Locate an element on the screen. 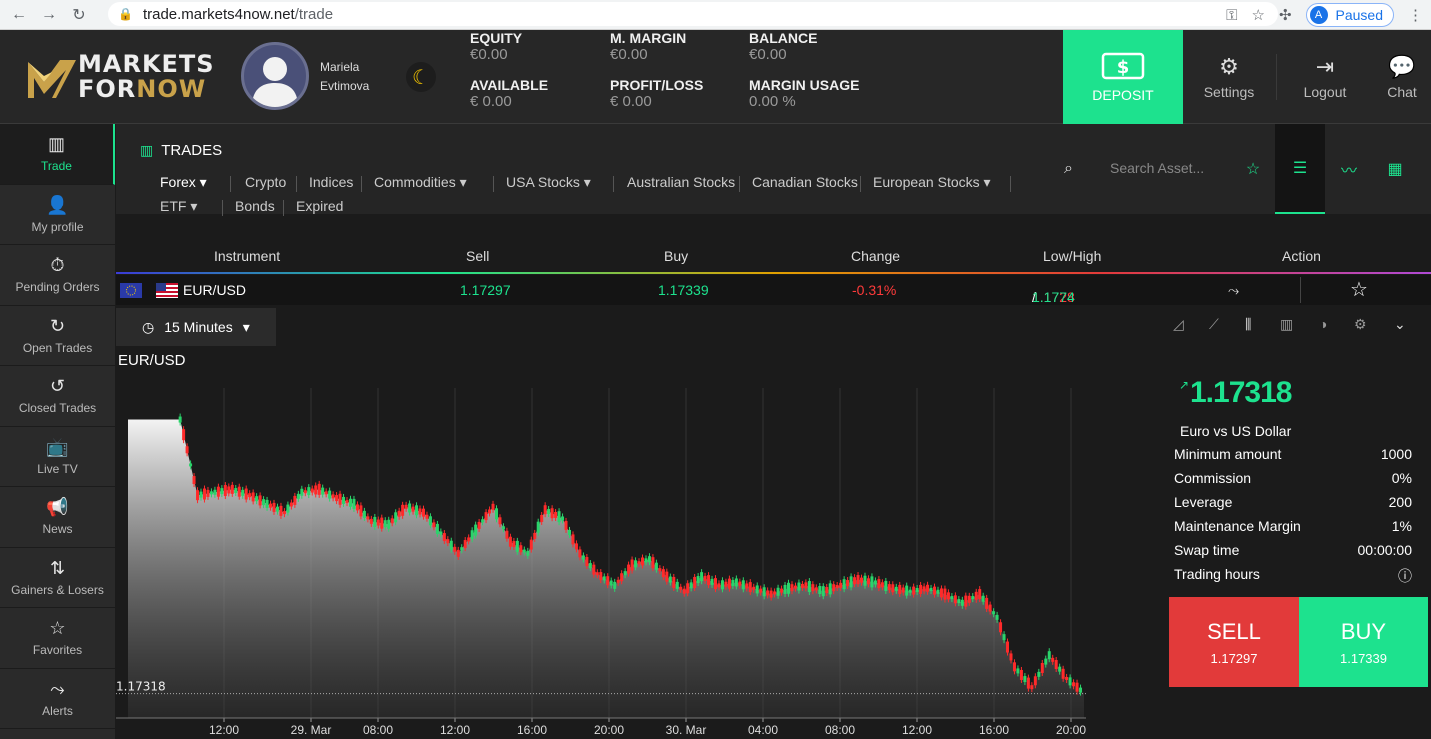 The height and width of the screenshot is (739, 1431). list-view-button: ☰ is located at coordinates (1300, 169).